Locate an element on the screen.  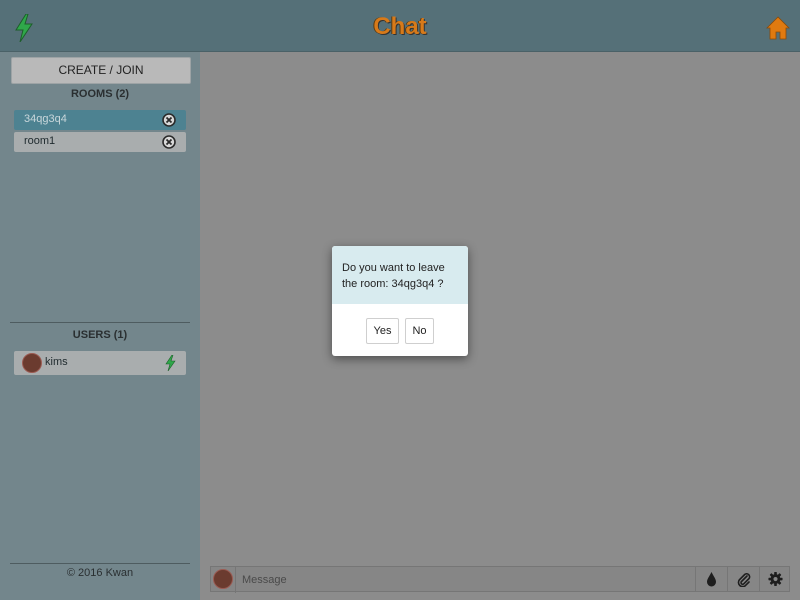
room-item-34qg3q4: 34qg3q4 is located at coordinates (100, 120).